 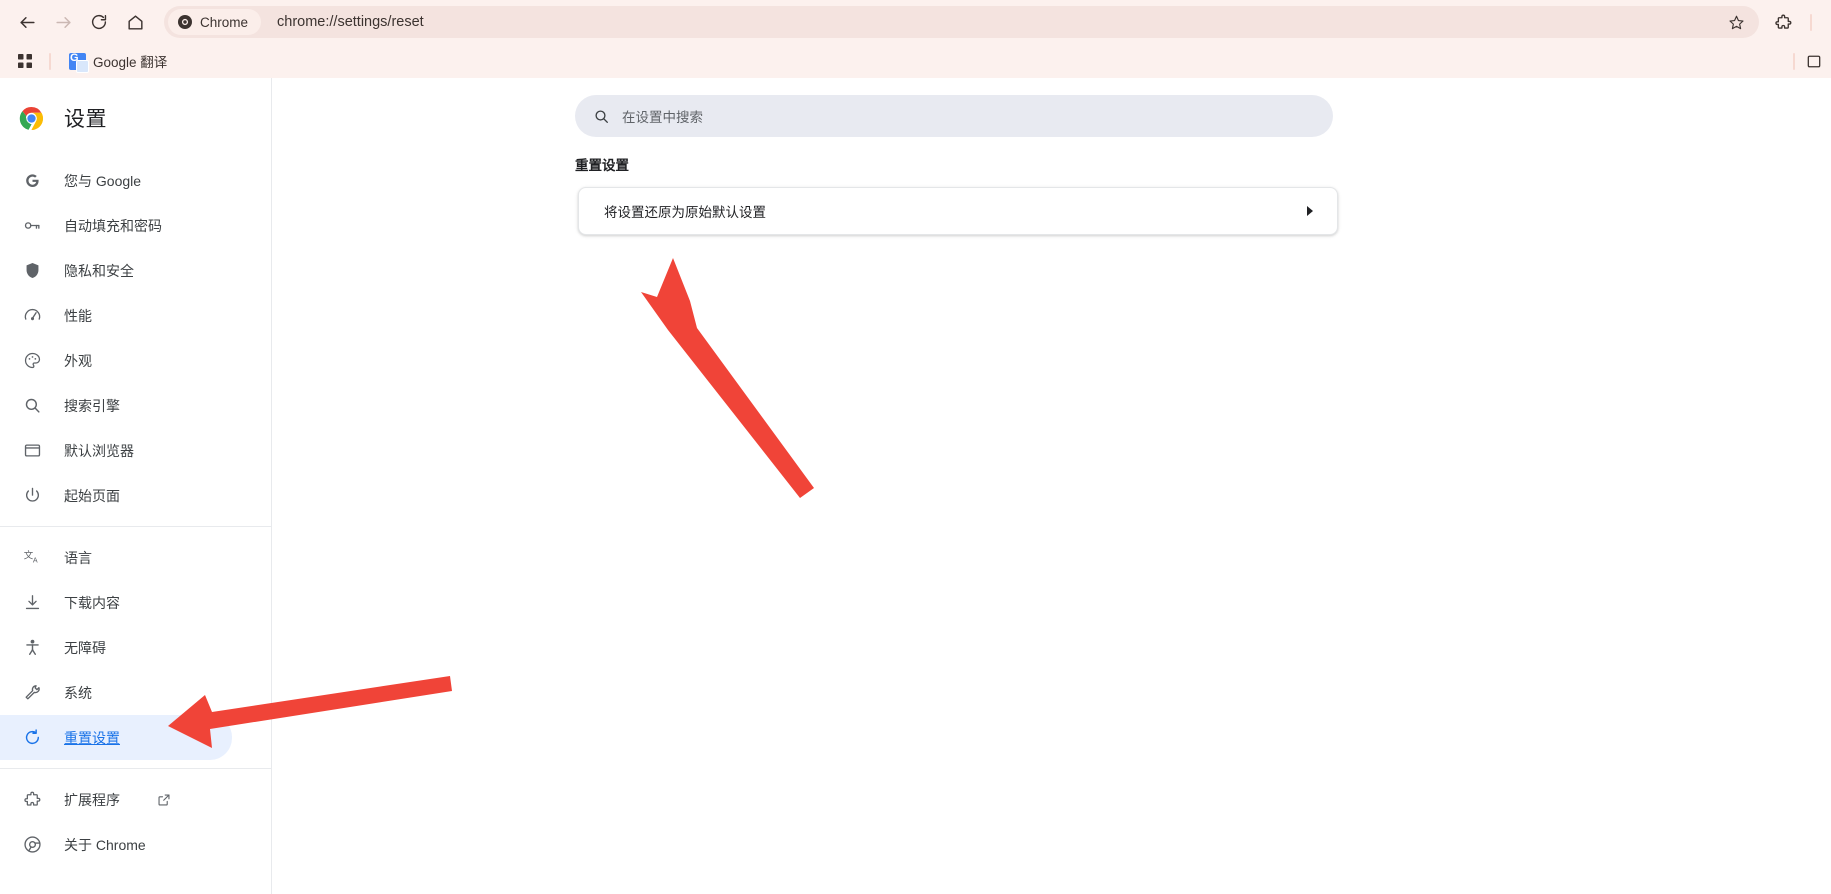 What do you see at coordinates (135, 495) in the screenshot?
I see `sidebar-item-on-startup: 起始页面` at bounding box center [135, 495].